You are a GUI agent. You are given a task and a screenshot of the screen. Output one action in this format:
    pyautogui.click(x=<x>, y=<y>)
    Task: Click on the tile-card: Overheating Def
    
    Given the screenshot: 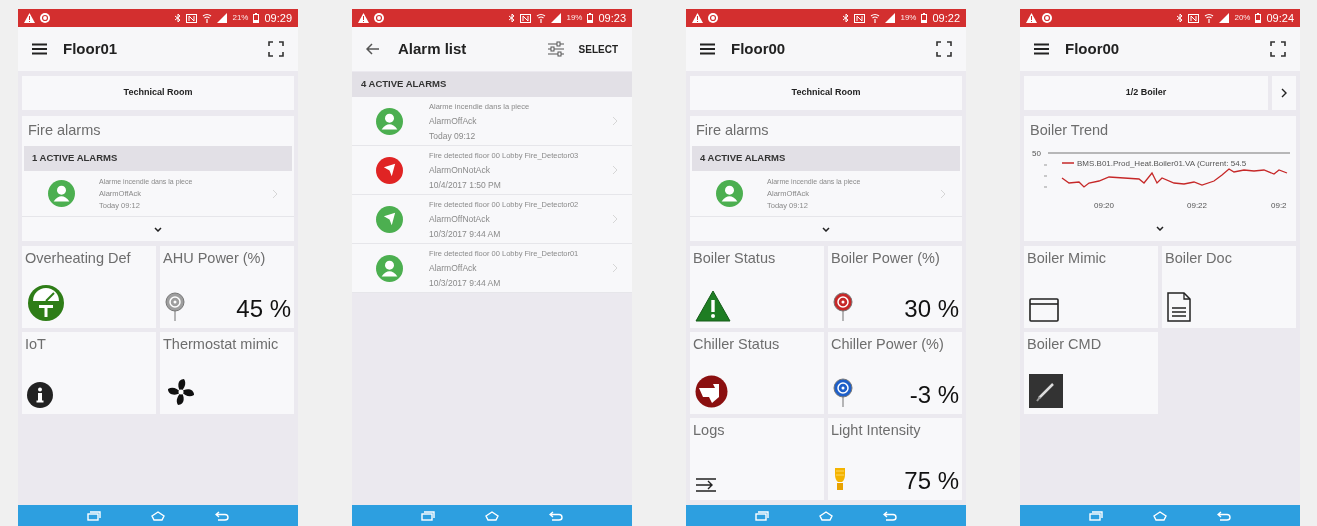 What is the action you would take?
    pyautogui.click(x=89, y=287)
    